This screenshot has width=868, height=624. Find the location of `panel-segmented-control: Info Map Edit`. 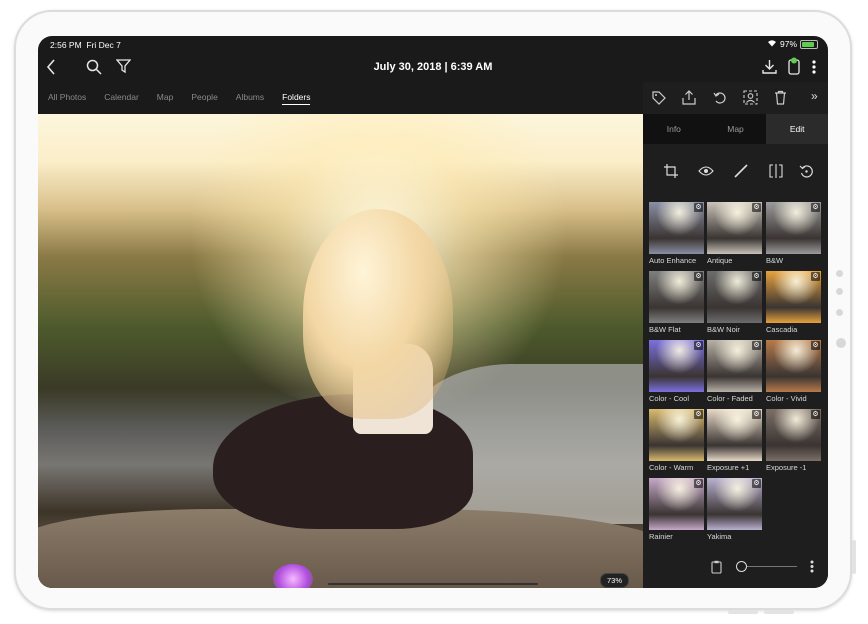

panel-segmented-control: Info Map Edit is located at coordinates (735, 129).